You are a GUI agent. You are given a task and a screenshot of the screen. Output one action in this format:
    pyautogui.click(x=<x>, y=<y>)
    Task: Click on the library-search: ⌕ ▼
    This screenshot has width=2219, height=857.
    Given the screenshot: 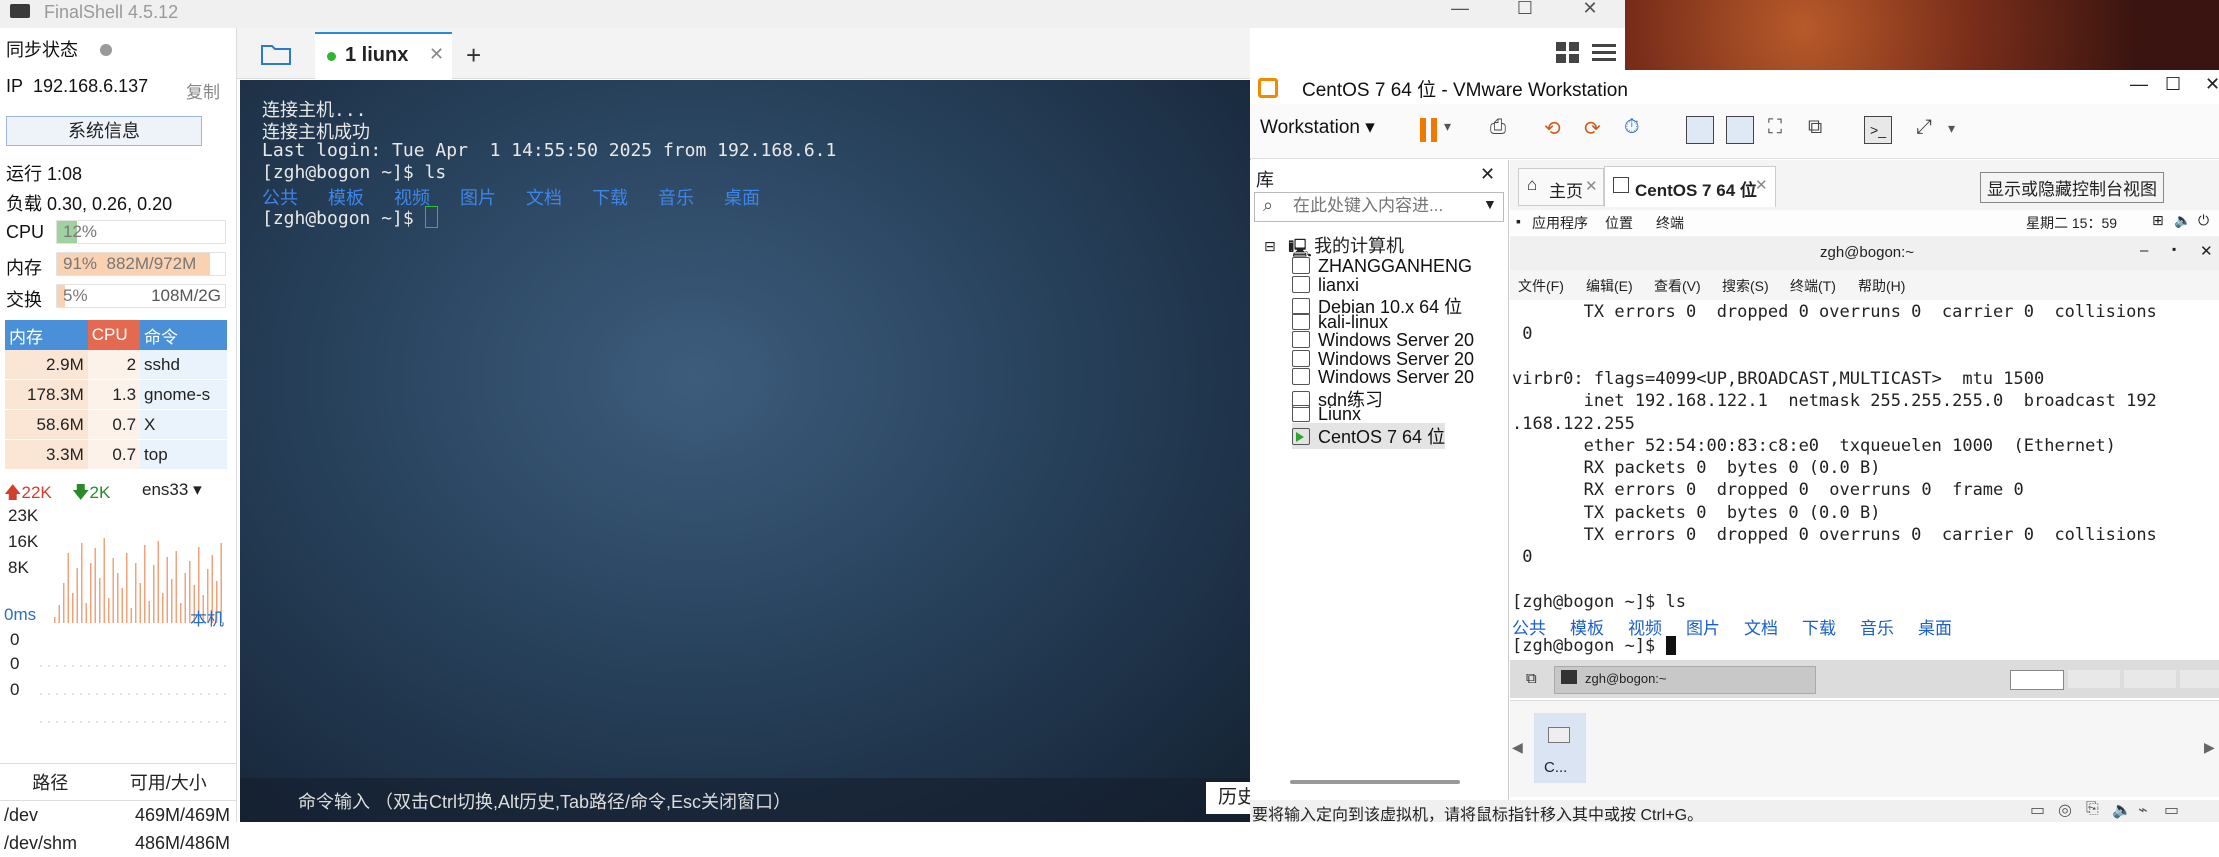 What is the action you would take?
    pyautogui.click(x=1379, y=207)
    